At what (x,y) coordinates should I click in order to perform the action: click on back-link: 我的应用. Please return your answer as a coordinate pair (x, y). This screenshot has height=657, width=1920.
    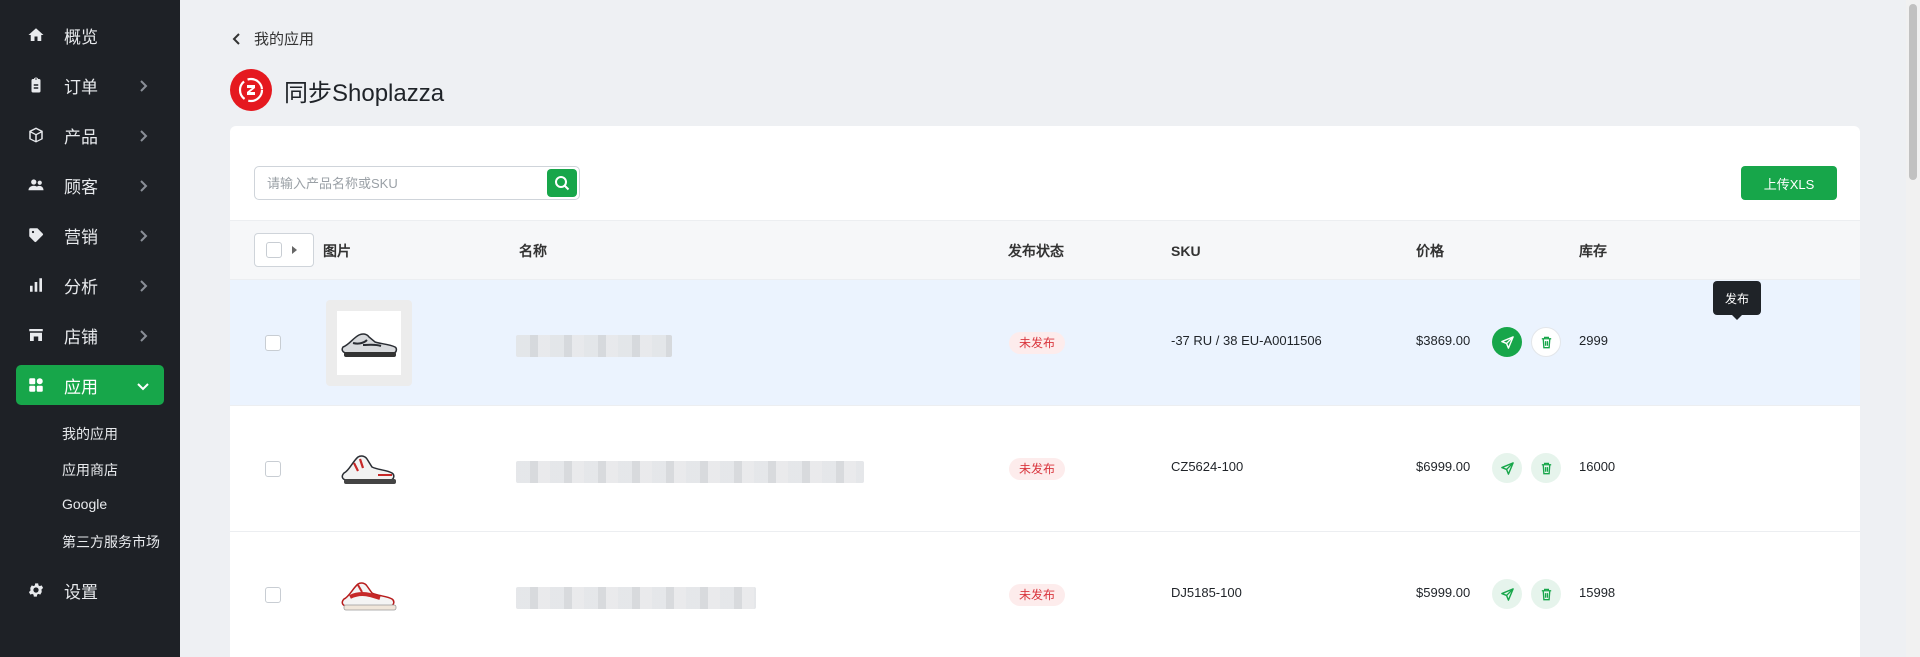
    Looking at the image, I should click on (272, 38).